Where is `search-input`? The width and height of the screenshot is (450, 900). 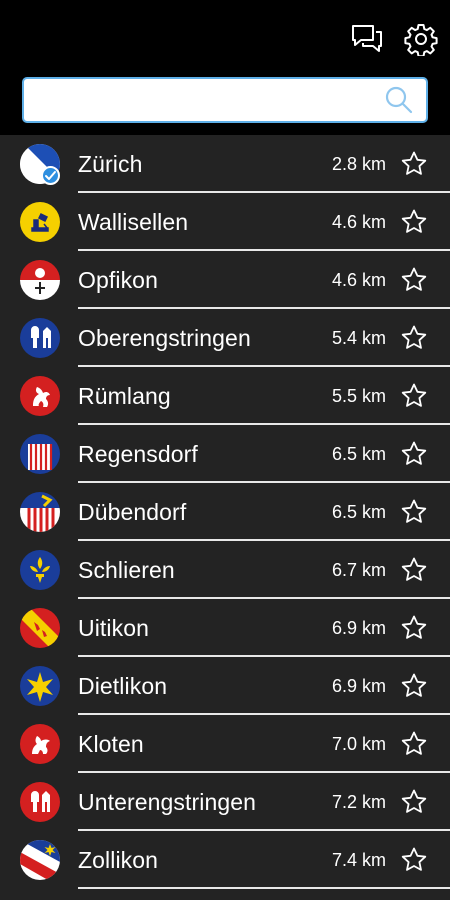 search-input is located at coordinates (204, 100).